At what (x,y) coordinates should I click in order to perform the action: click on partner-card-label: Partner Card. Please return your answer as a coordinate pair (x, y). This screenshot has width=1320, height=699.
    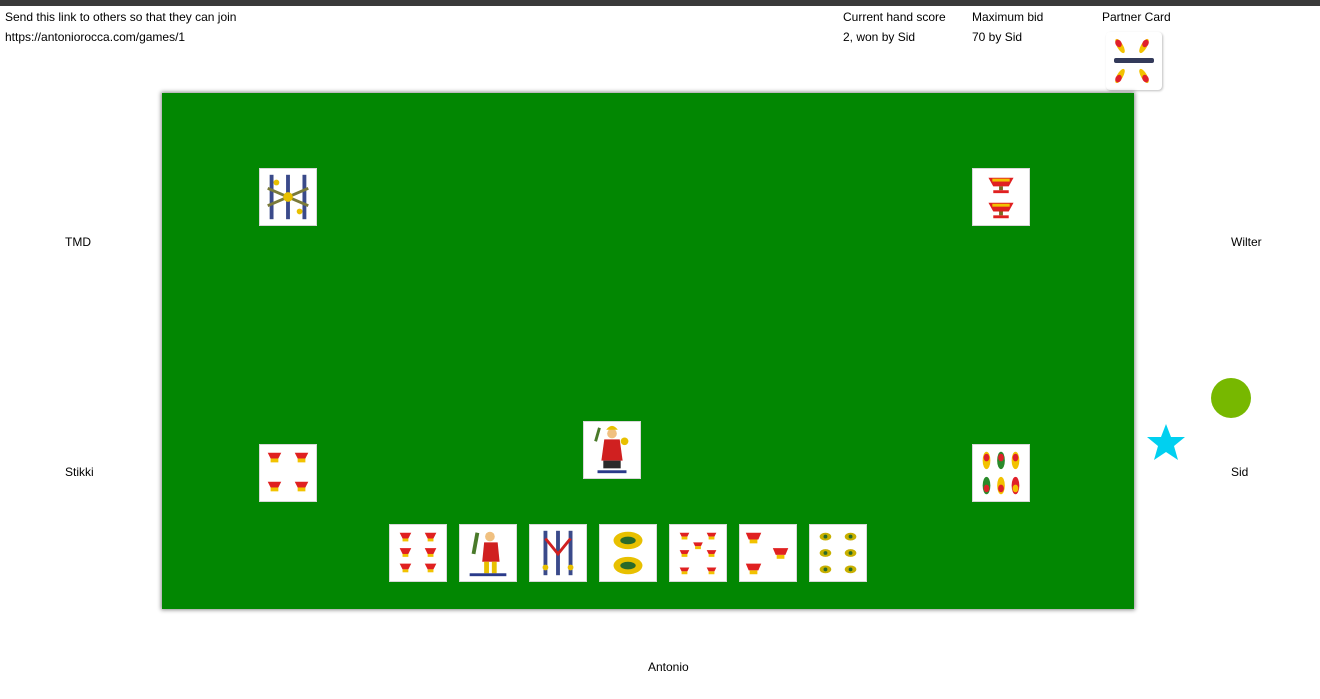
    Looking at the image, I should click on (1136, 17).